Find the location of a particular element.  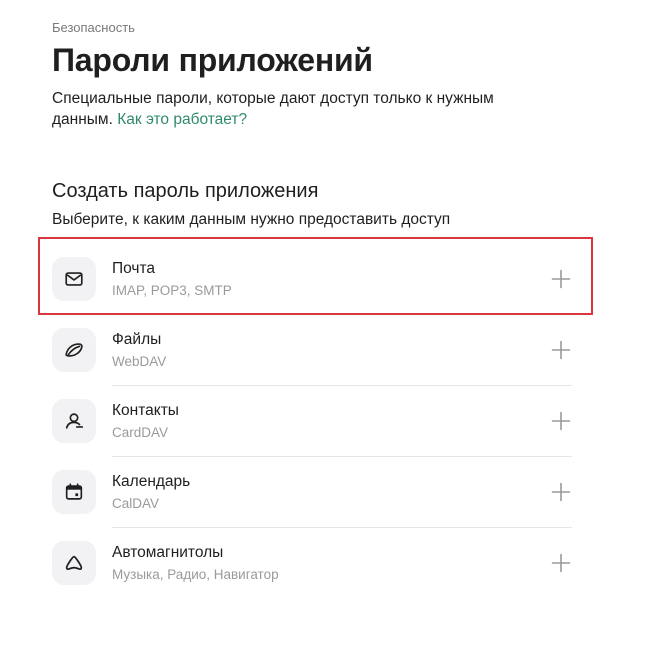

option-subtitle: WebDAV is located at coordinates (139, 361).